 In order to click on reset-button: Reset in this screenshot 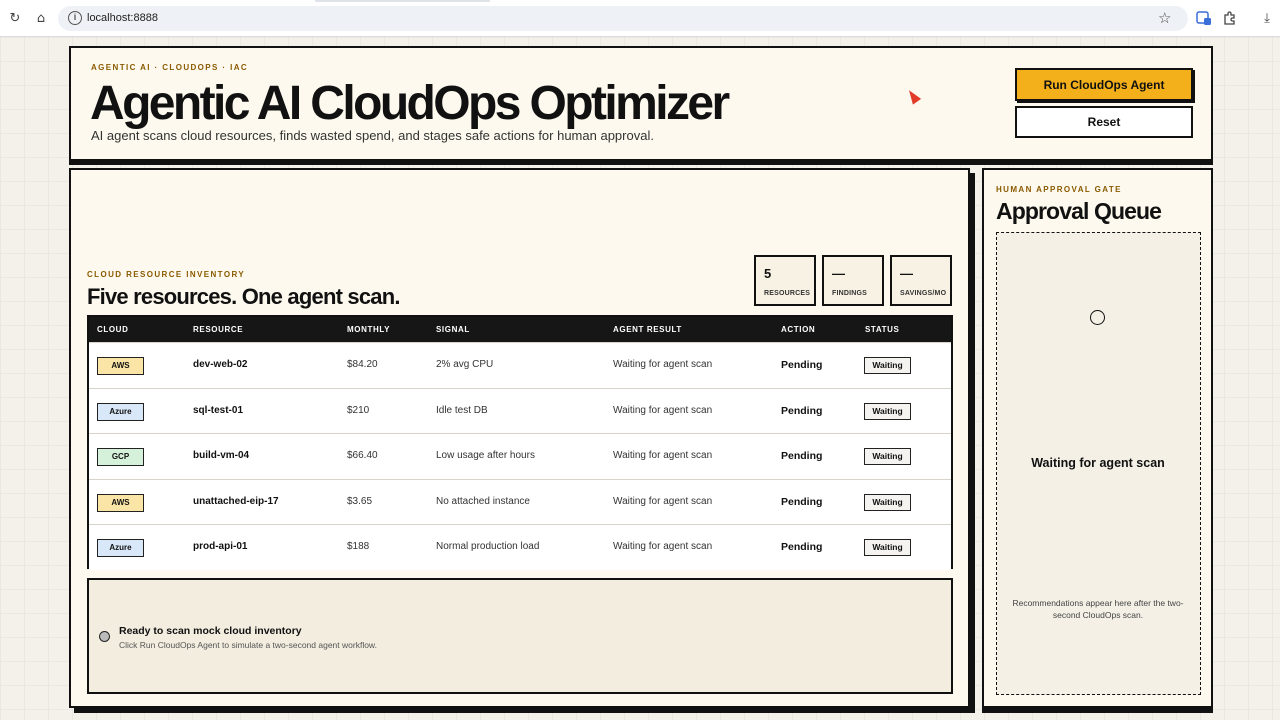, I will do `click(1104, 122)`.